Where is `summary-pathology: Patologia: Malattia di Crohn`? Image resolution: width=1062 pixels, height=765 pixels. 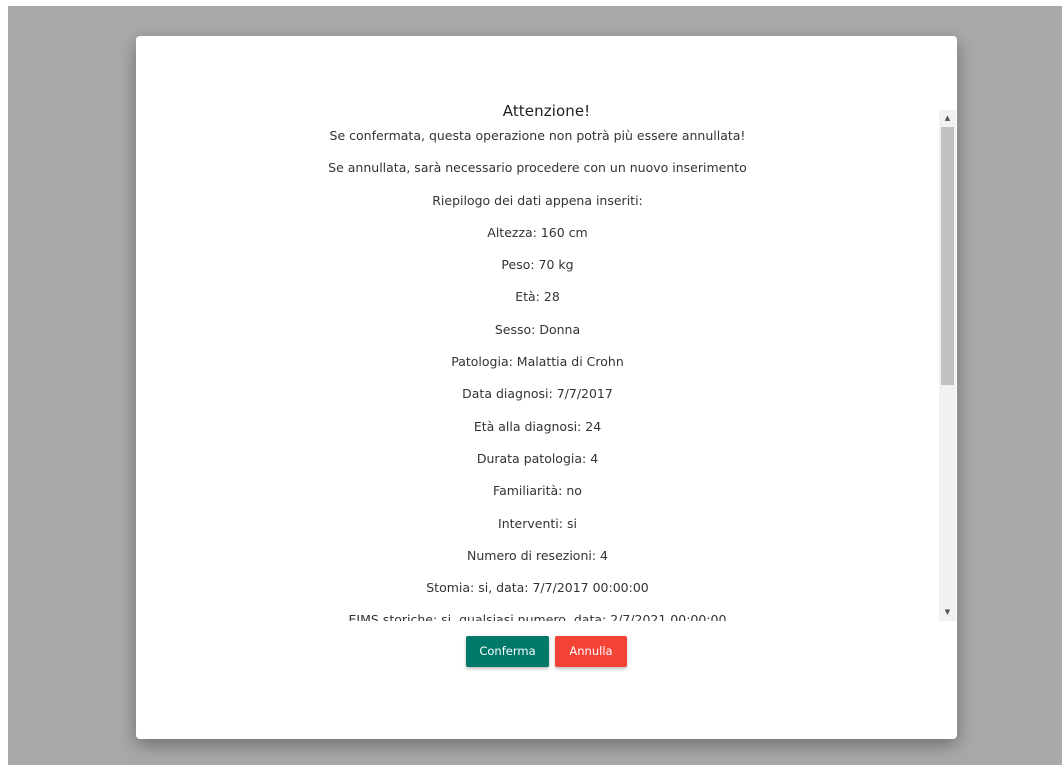 summary-pathology: Patologia: Malattia di Crohn is located at coordinates (537, 362).